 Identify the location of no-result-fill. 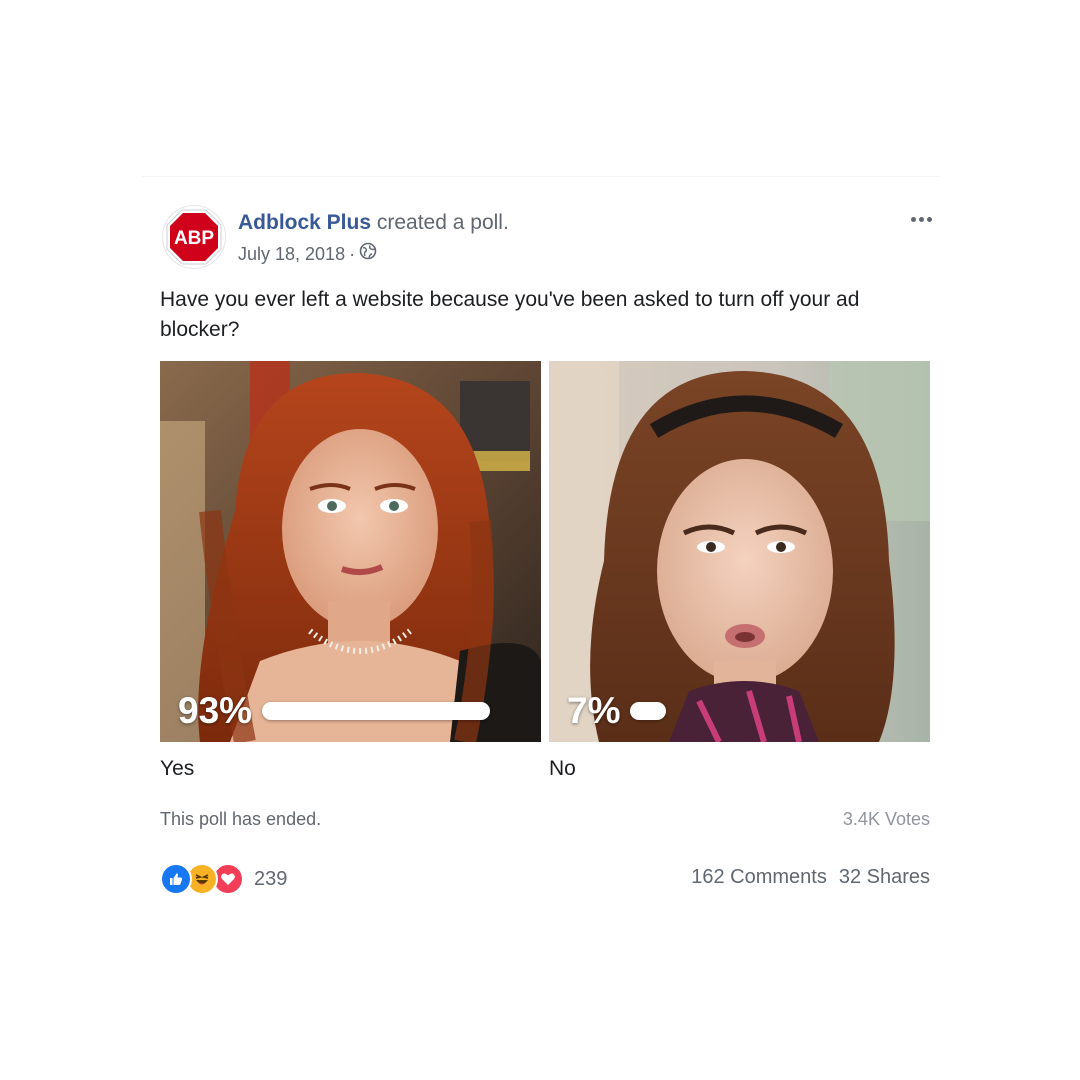
(648, 711).